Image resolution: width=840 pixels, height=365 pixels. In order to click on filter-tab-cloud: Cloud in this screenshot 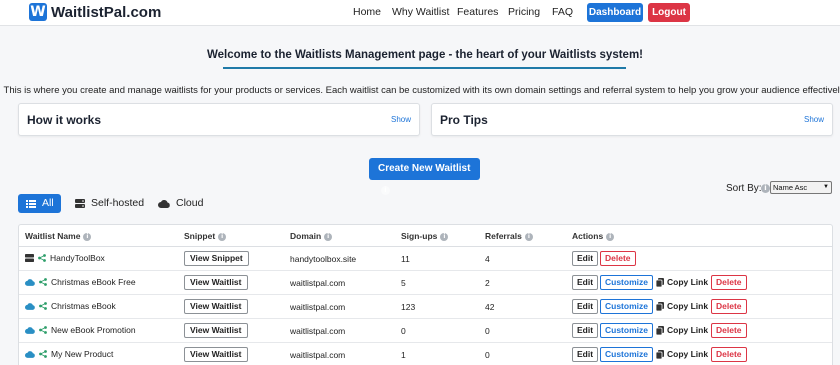, I will do `click(180, 203)`.